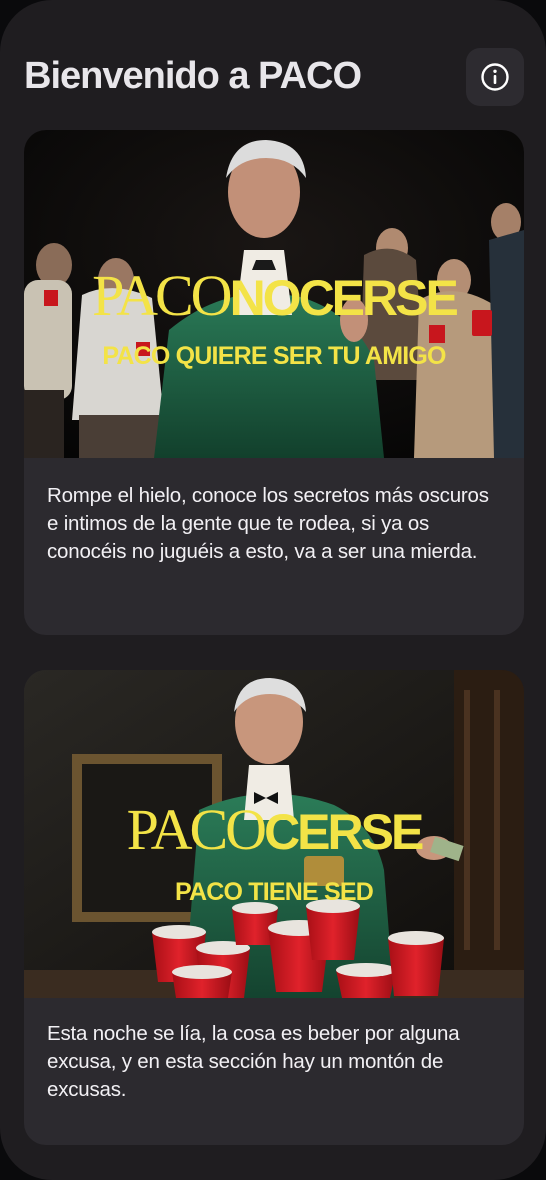  What do you see at coordinates (193, 76) in the screenshot?
I see `page-title: Bienvenido a PACO` at bounding box center [193, 76].